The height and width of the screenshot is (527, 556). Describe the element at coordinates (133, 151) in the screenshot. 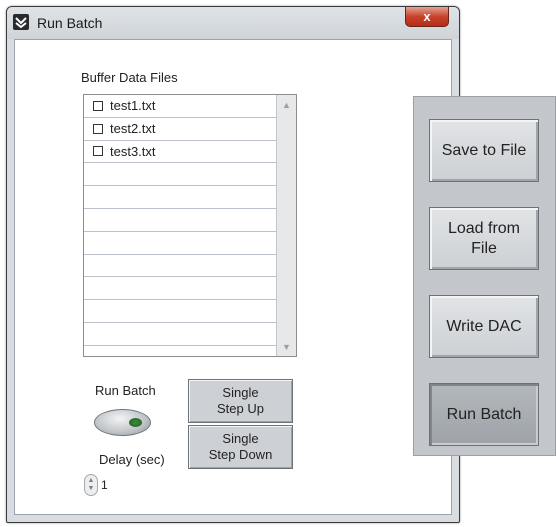

I see `list-item-label: test3.txt` at that location.